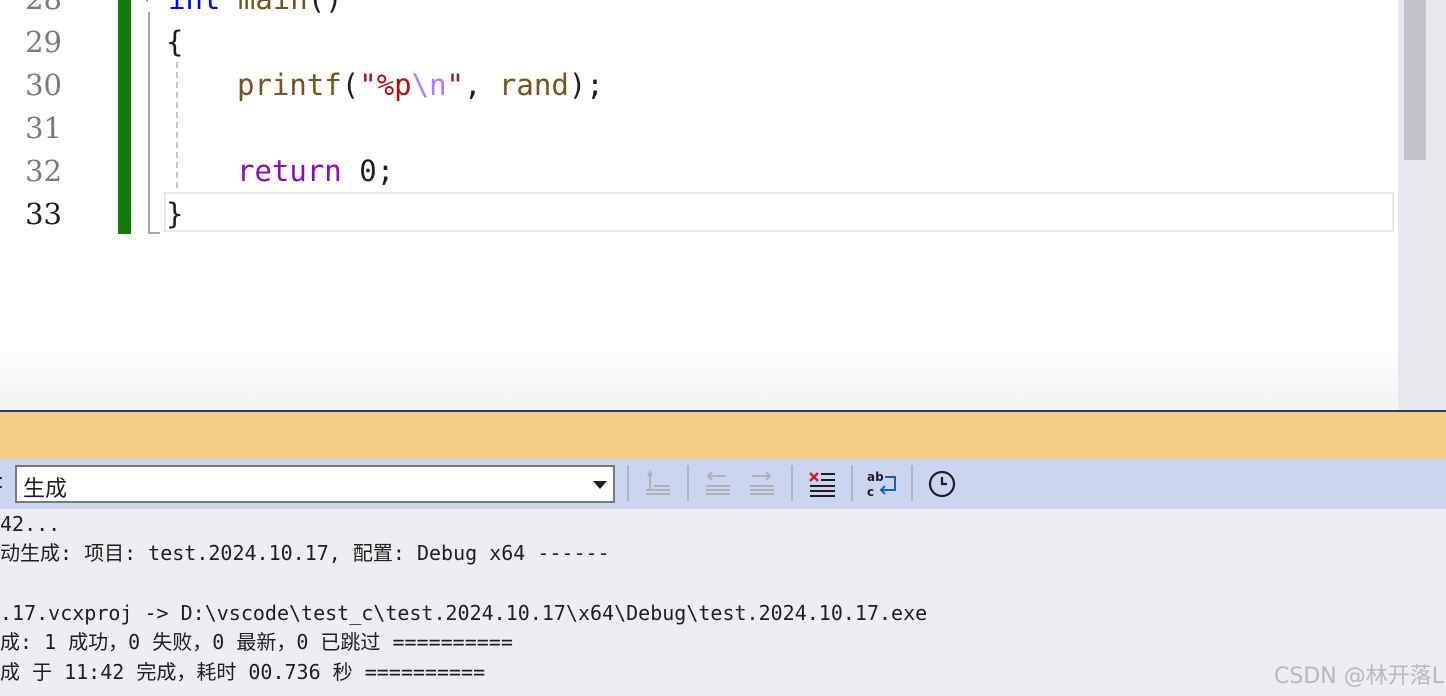 This screenshot has width=1446, height=696. I want to click on toggle-word-wrap-icon: ab c, so click(881, 484).